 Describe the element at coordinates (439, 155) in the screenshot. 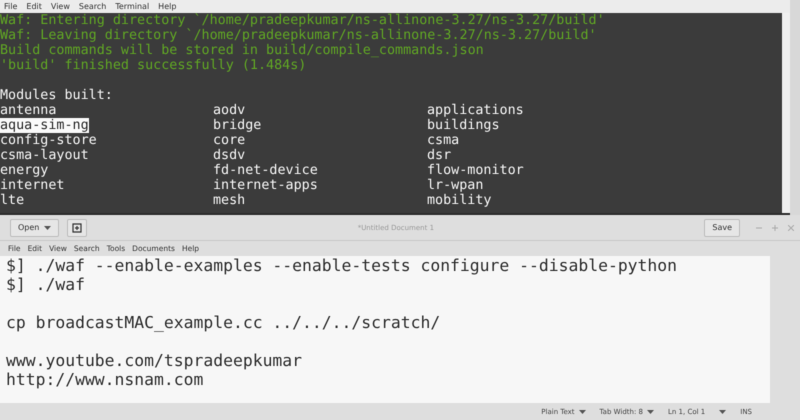

I see `module-name: dsr` at that location.